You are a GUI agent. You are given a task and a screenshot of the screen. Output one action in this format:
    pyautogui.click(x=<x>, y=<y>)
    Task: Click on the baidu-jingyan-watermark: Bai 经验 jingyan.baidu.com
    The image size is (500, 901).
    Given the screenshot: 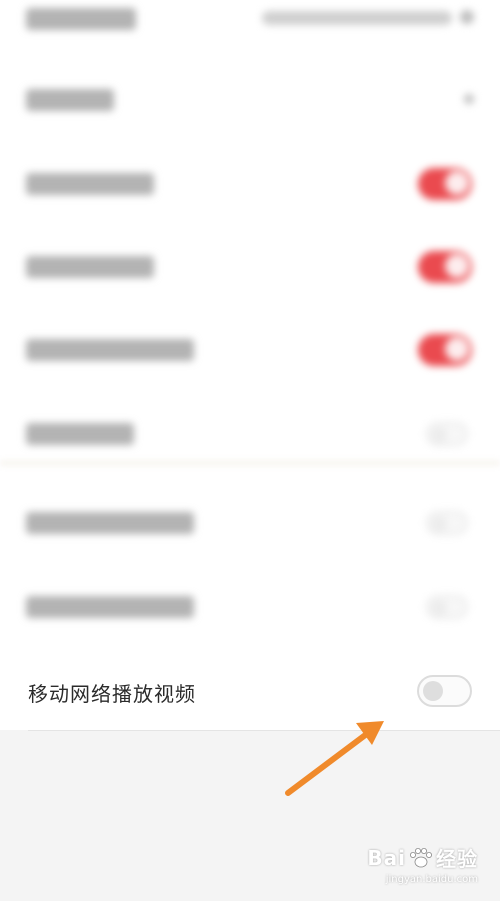 What is the action you would take?
    pyautogui.click(x=422, y=864)
    